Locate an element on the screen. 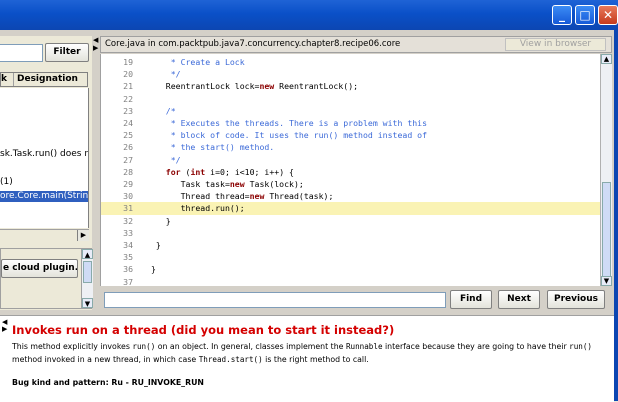 The width and height of the screenshot is (618, 402). column-header-designation: Designation is located at coordinates (45, 79).